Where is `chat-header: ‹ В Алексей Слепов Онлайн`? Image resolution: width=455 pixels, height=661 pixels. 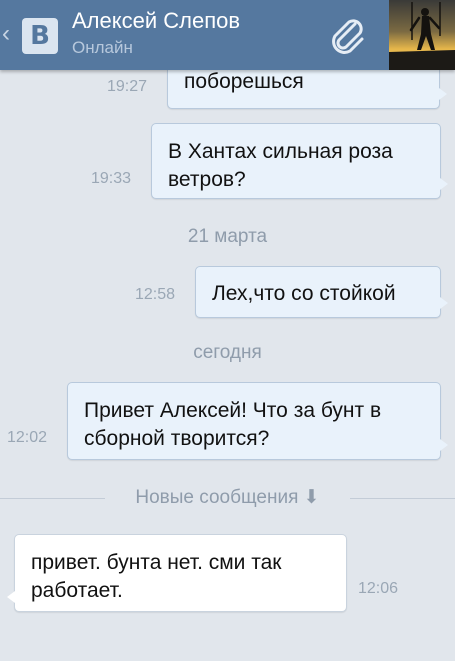 chat-header: ‹ В Алексей Слепов Онлайн is located at coordinates (227, 35).